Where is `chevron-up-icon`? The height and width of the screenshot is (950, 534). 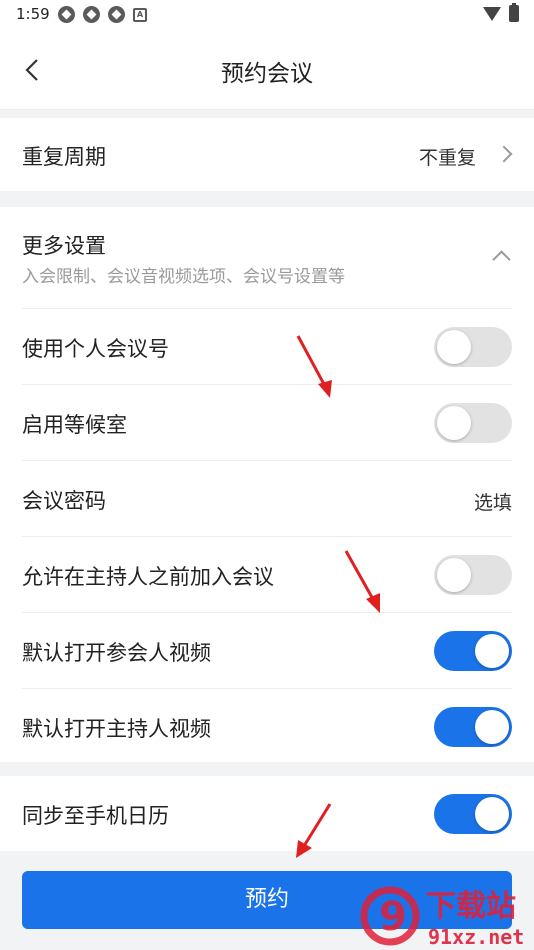
chevron-up-icon is located at coordinates (501, 259).